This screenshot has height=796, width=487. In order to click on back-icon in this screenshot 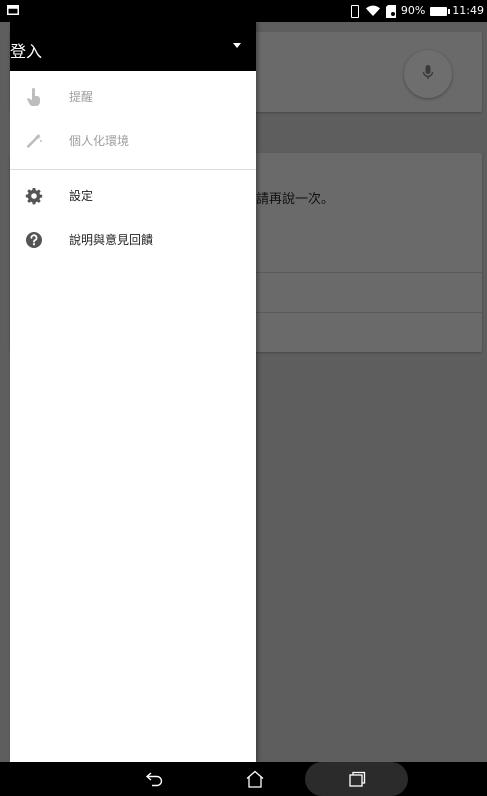, I will do `click(154, 779)`.